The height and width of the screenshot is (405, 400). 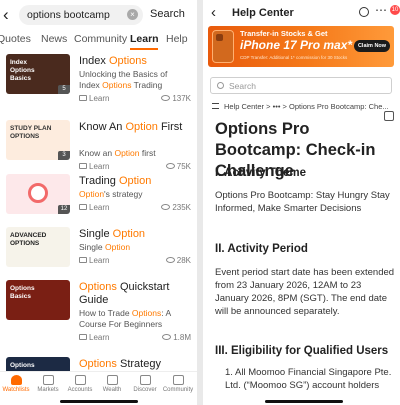 What do you see at coordinates (137, 194) in the screenshot?
I see `course-subtitle: Option's strategy` at bounding box center [137, 194].